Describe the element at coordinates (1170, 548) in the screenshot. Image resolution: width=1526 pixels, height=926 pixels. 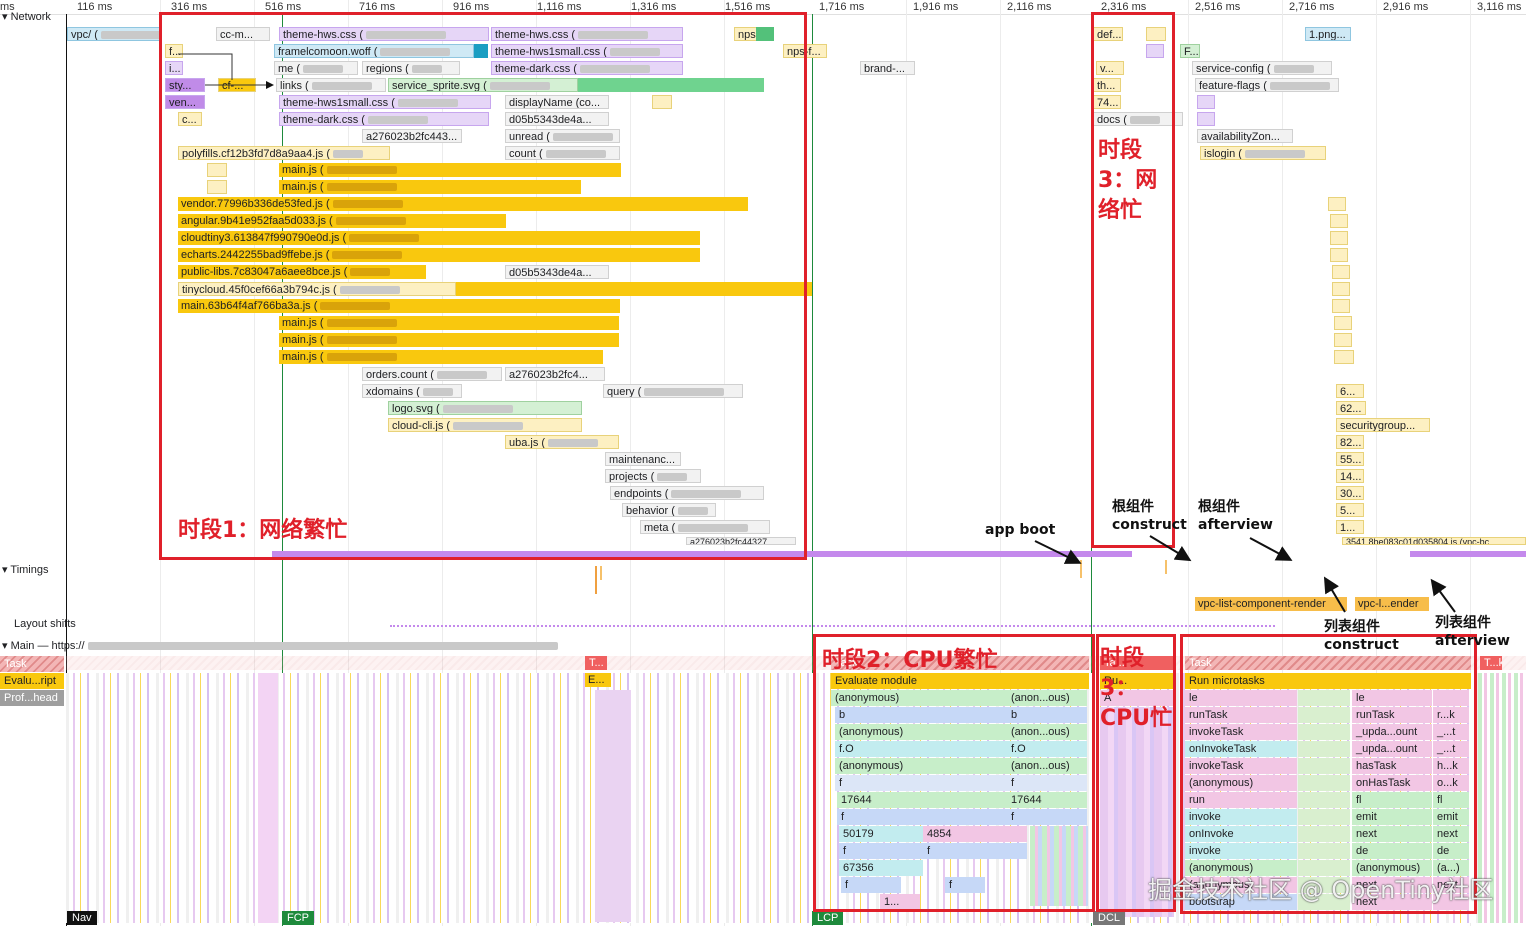
I see `arrow-root-construct` at that location.